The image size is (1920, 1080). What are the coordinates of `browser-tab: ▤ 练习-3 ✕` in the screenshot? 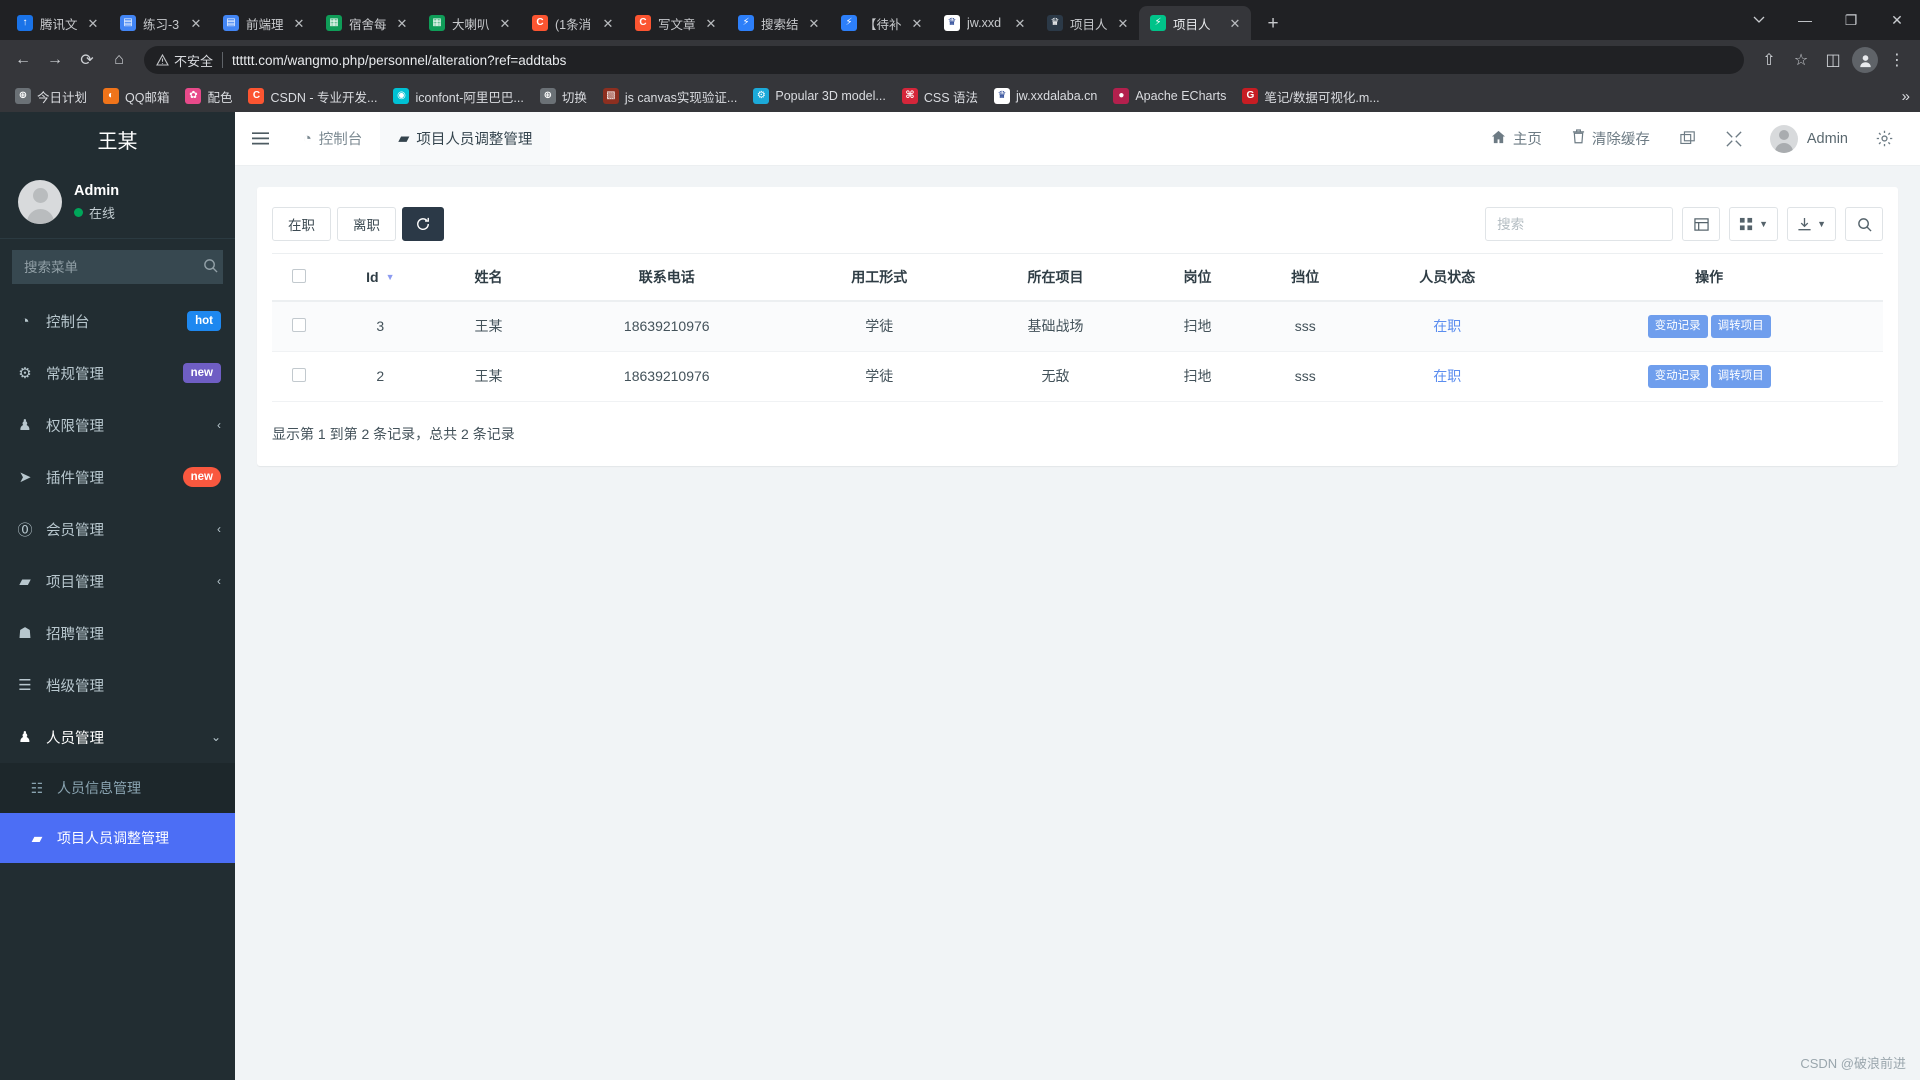 It's located at (160, 23).